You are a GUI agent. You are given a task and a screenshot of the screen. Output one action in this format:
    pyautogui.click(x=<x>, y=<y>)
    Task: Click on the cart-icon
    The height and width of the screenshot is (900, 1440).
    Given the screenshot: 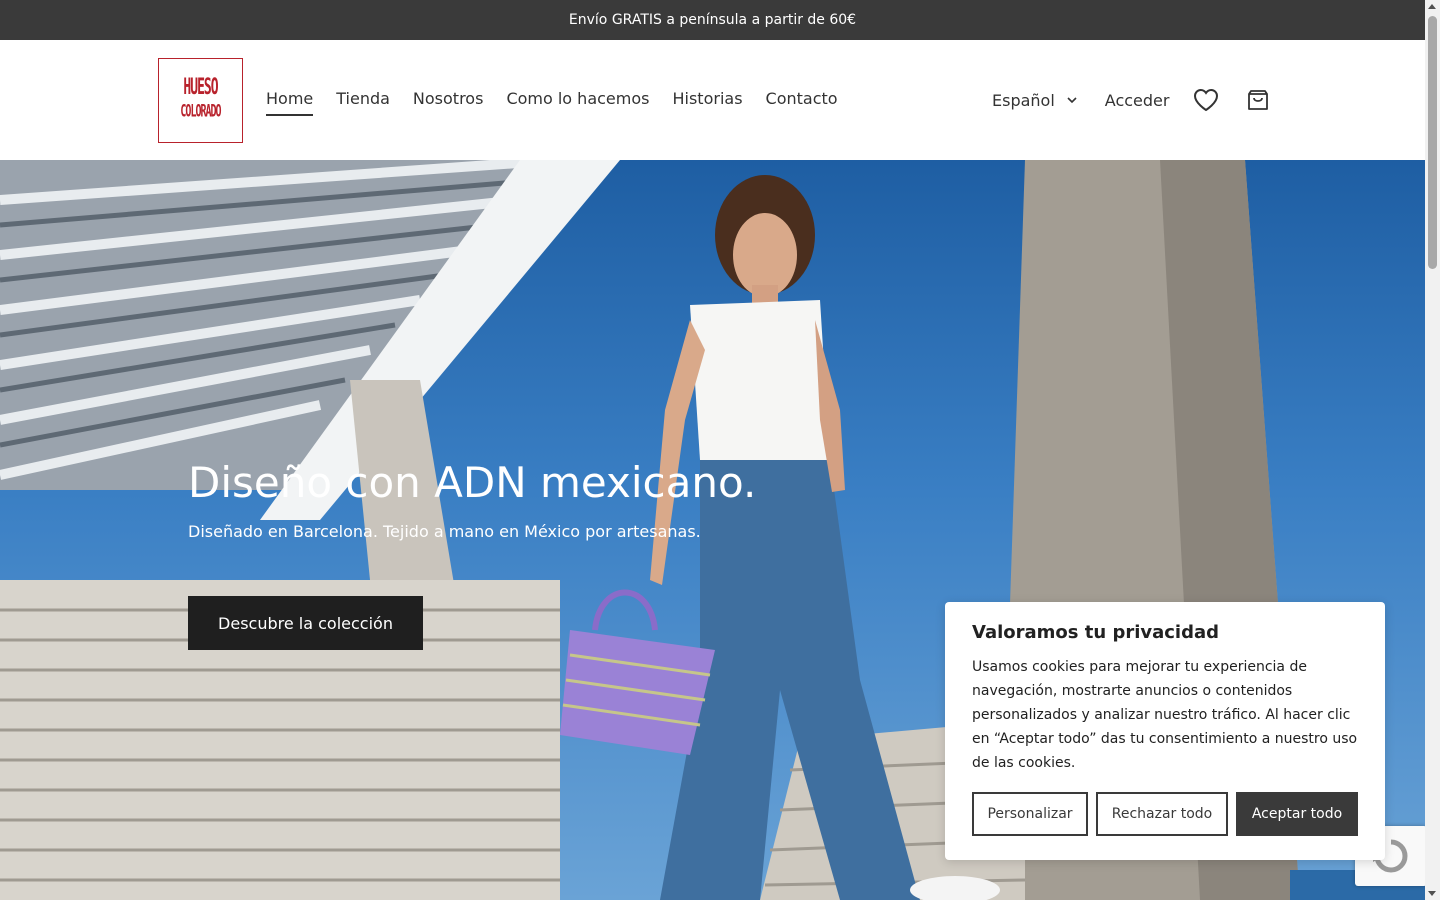 What is the action you would take?
    pyautogui.click(x=1258, y=100)
    